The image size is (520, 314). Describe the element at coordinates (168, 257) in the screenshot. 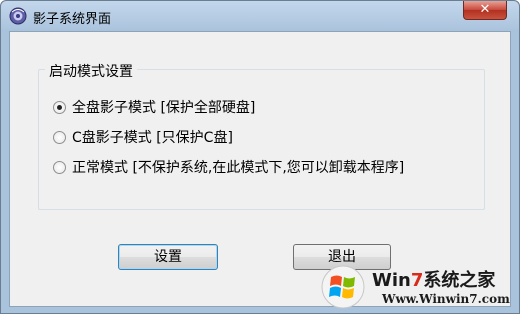

I see `settings-button: 设置` at that location.